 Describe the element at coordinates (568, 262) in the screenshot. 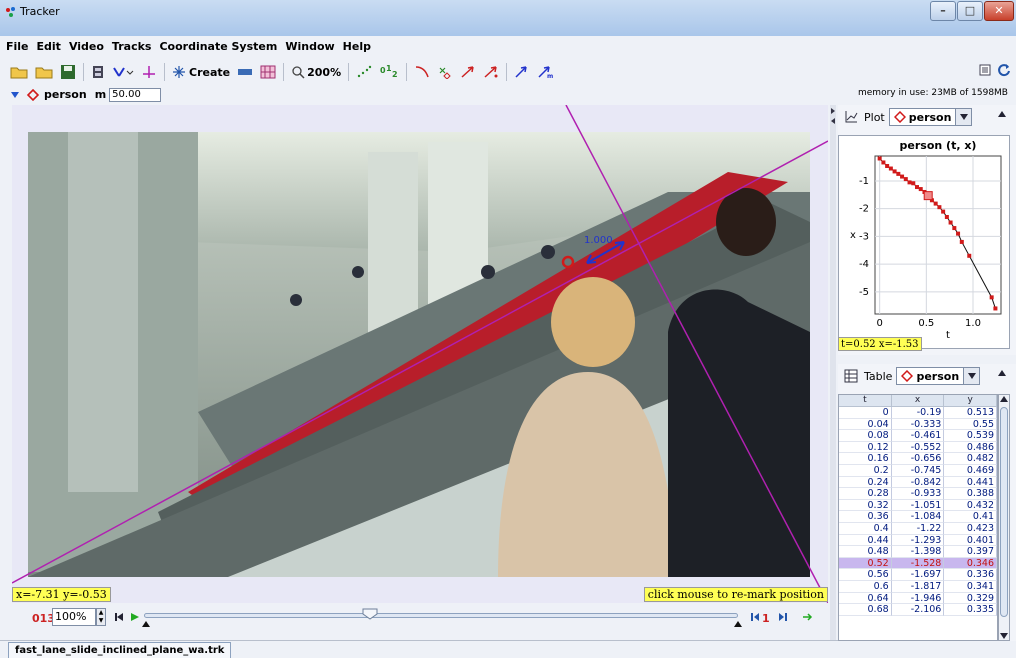

I see `track-position-marker` at that location.